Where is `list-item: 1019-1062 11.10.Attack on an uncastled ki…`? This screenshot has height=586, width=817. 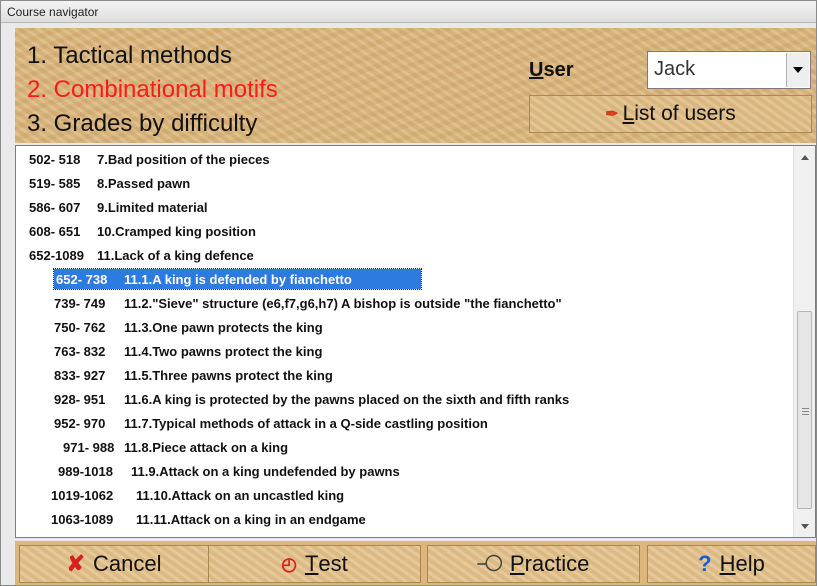
list-item: 1019-1062 11.10.Attack on an uncastled ki… is located at coordinates (403, 496).